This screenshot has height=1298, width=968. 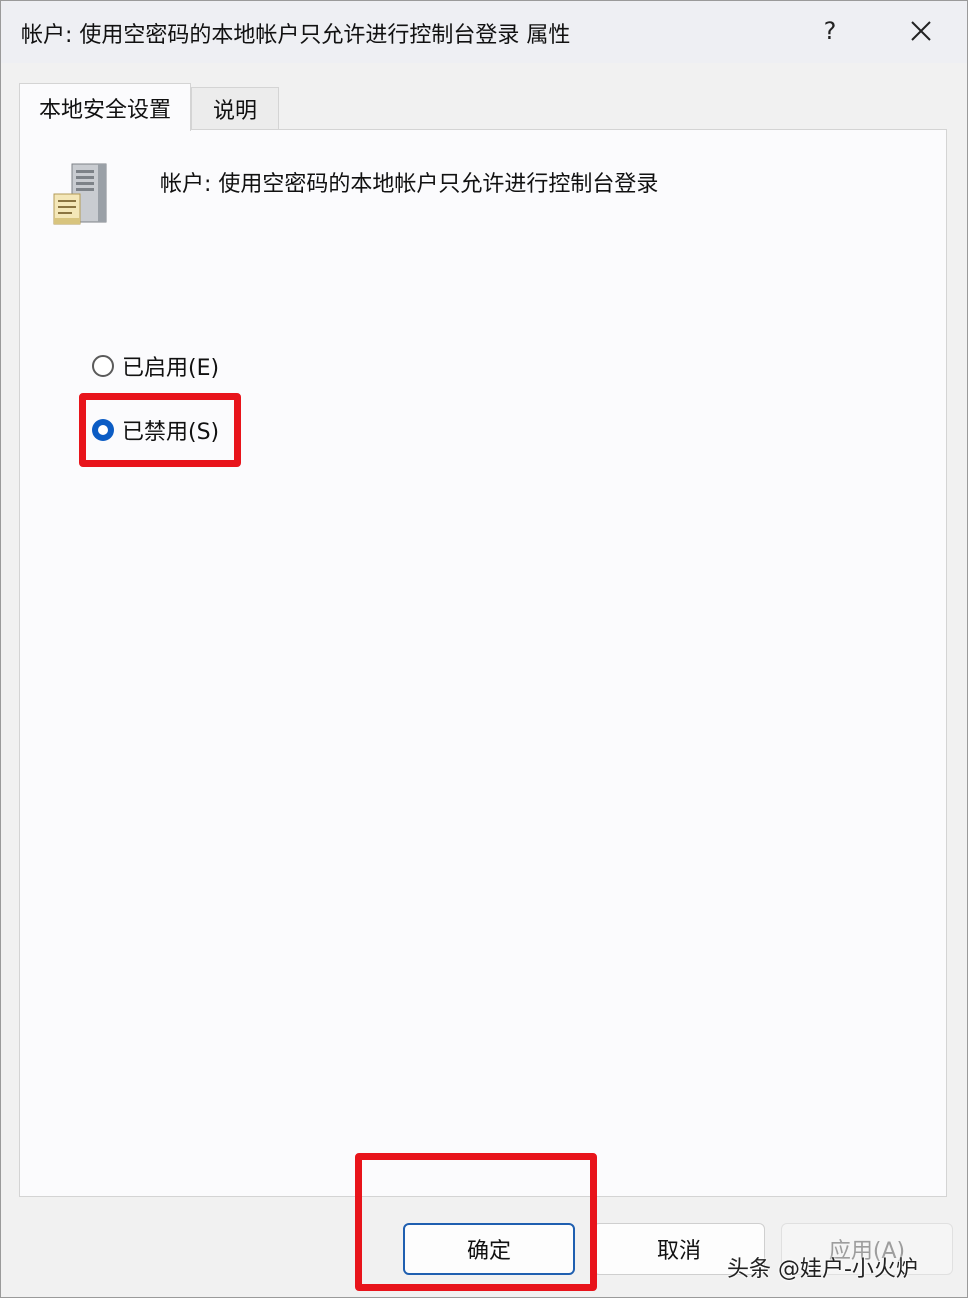 I want to click on title-bar: 帐户: 使用空密码的本地帐户只允许进行控制台登录 属性 ?, so click(x=484, y=32).